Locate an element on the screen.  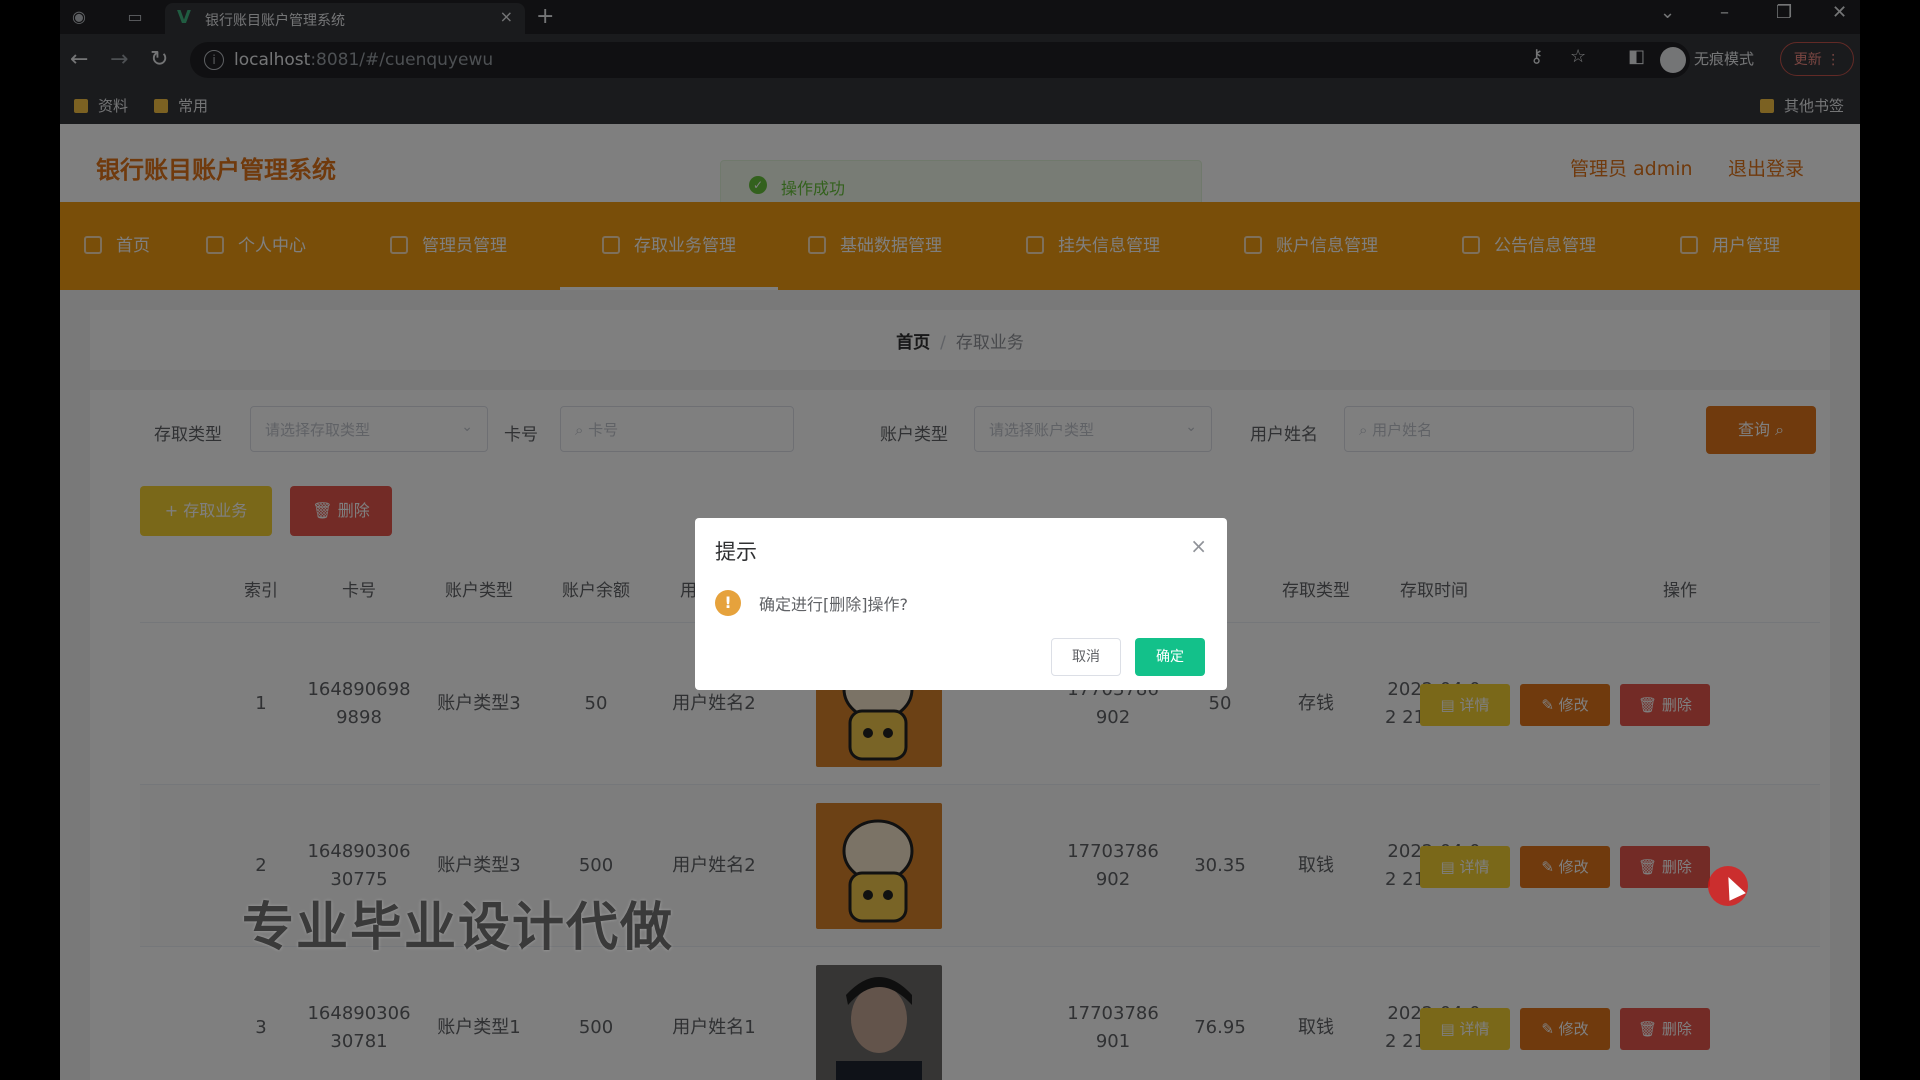
dialog-close-icon: × is located at coordinates (1198, 546).